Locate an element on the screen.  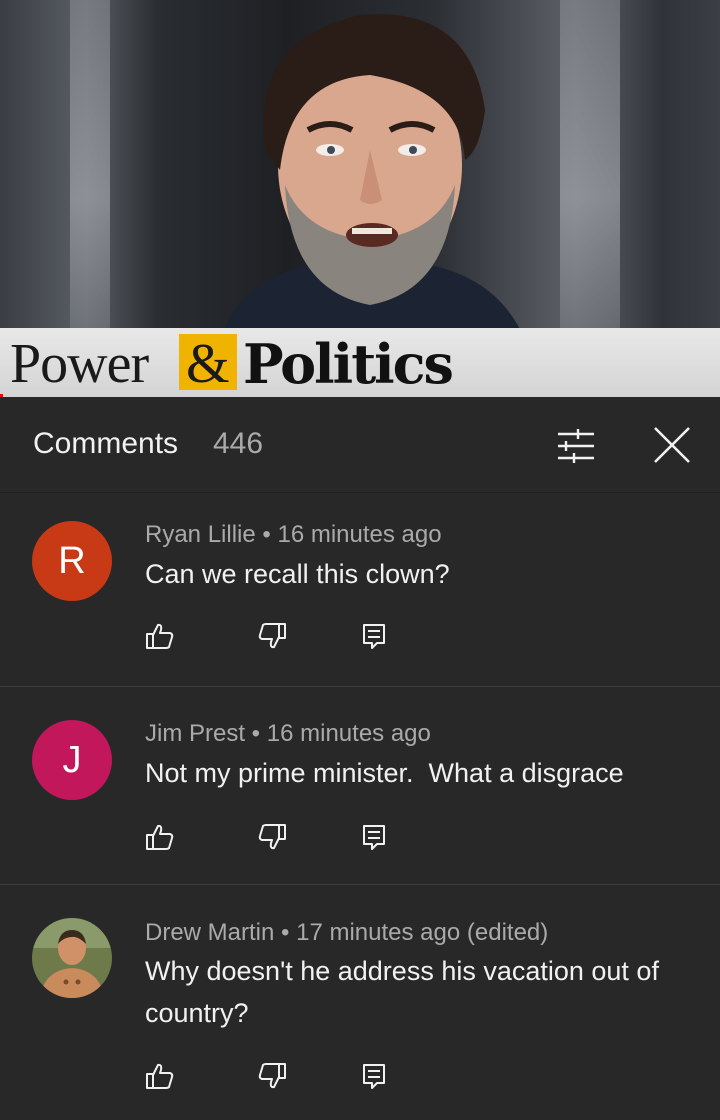
close-icon is located at coordinates (672, 445).